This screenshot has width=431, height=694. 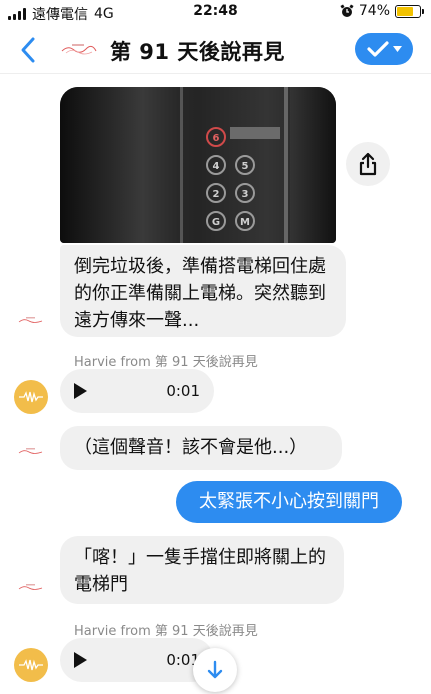 I want to click on voice-duration: 0:01, so click(x=183, y=391).